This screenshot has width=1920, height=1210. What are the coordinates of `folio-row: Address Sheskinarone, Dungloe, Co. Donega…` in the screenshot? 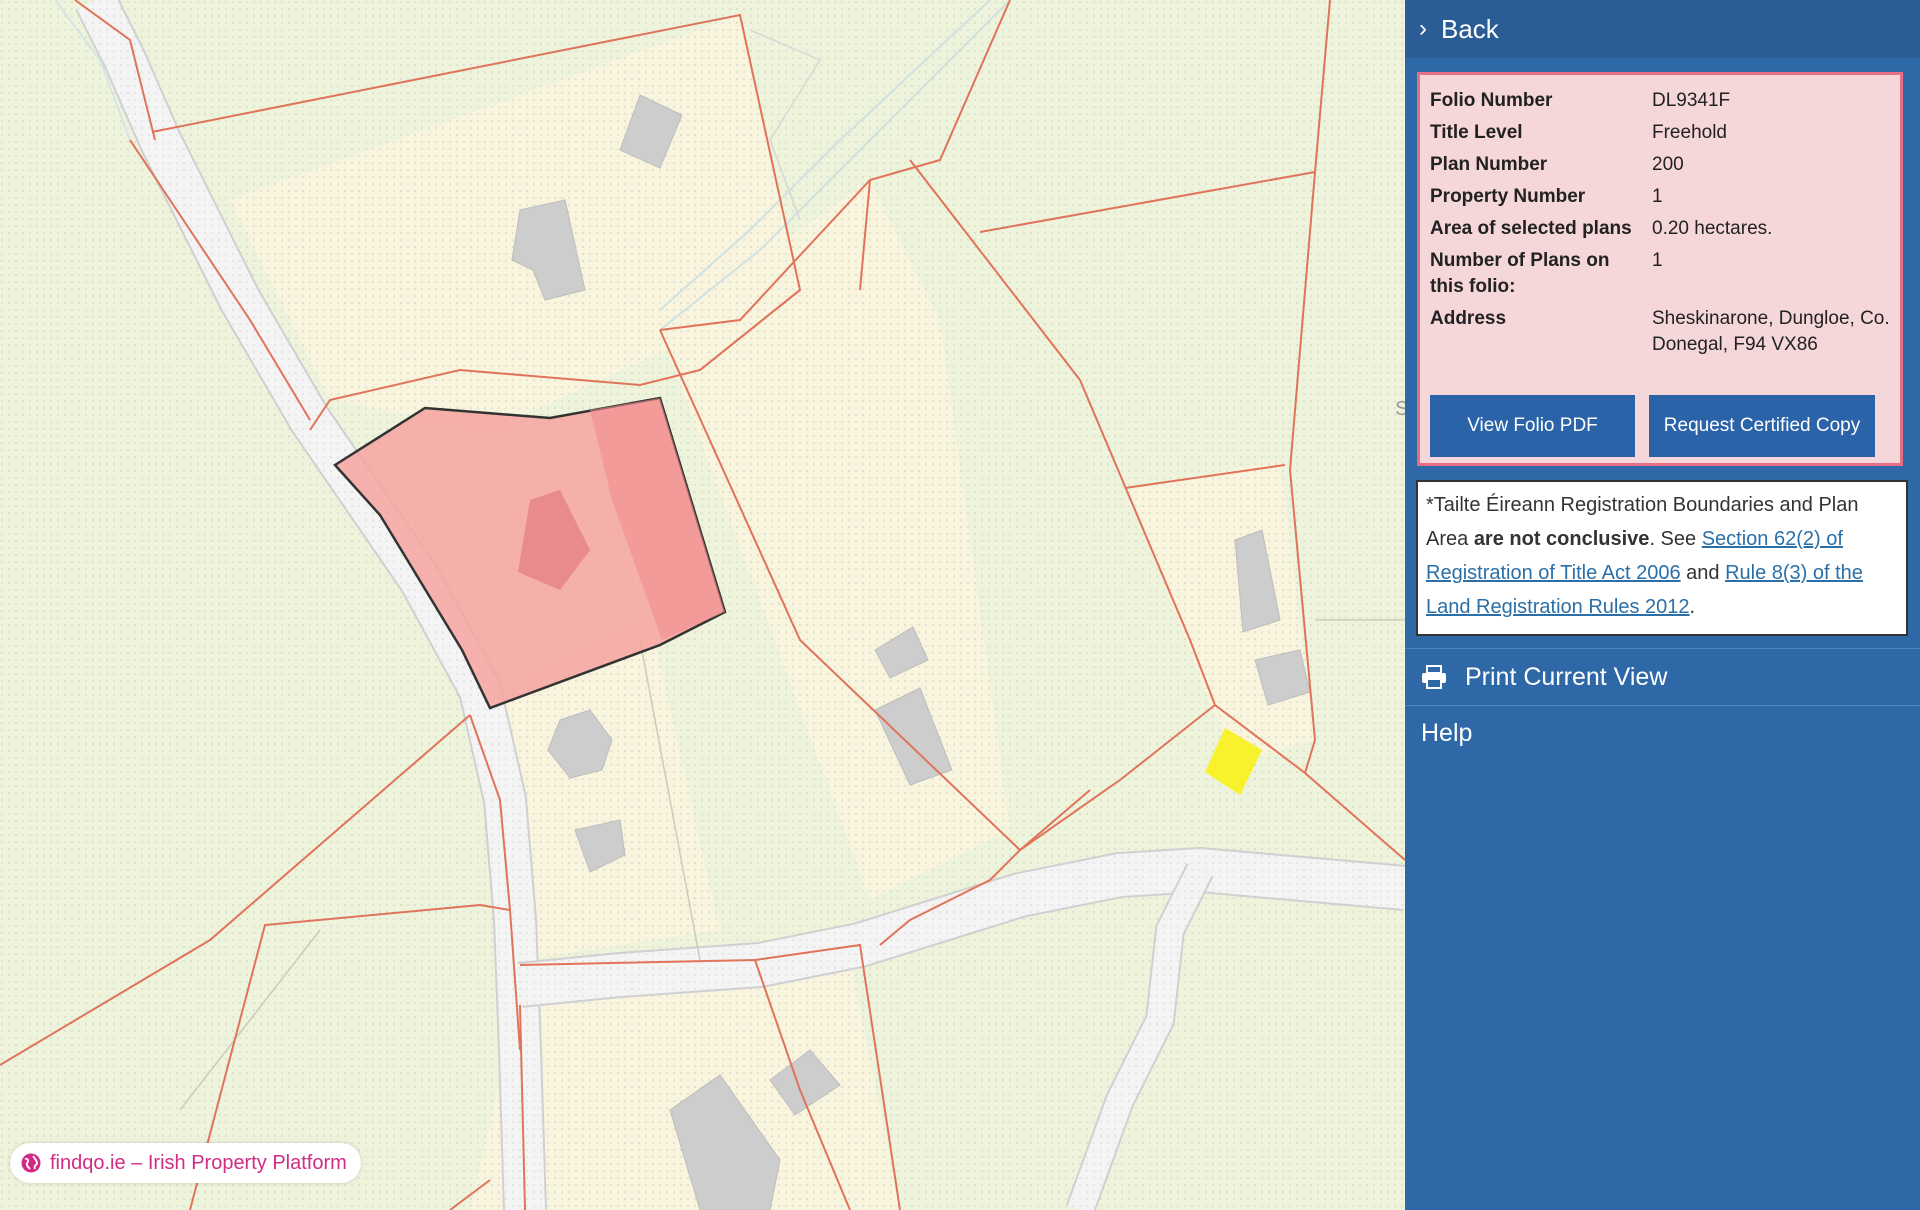 It's located at (1665, 332).